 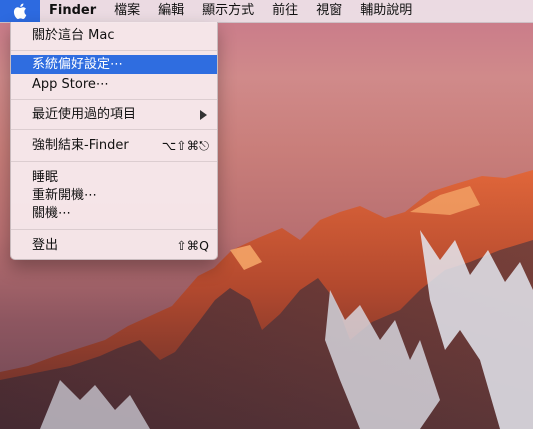 I want to click on menu-item-recent-items: 最近使用過的項目, so click(x=114, y=114).